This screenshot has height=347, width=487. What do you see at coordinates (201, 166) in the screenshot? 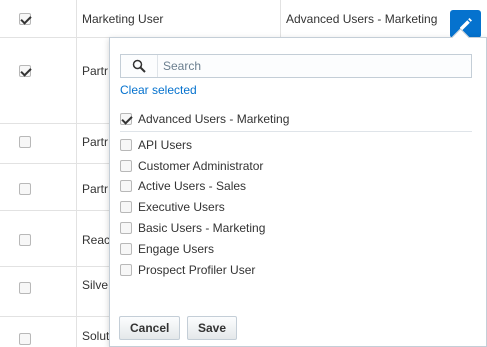
I see `option-label: Customer Administrator` at bounding box center [201, 166].